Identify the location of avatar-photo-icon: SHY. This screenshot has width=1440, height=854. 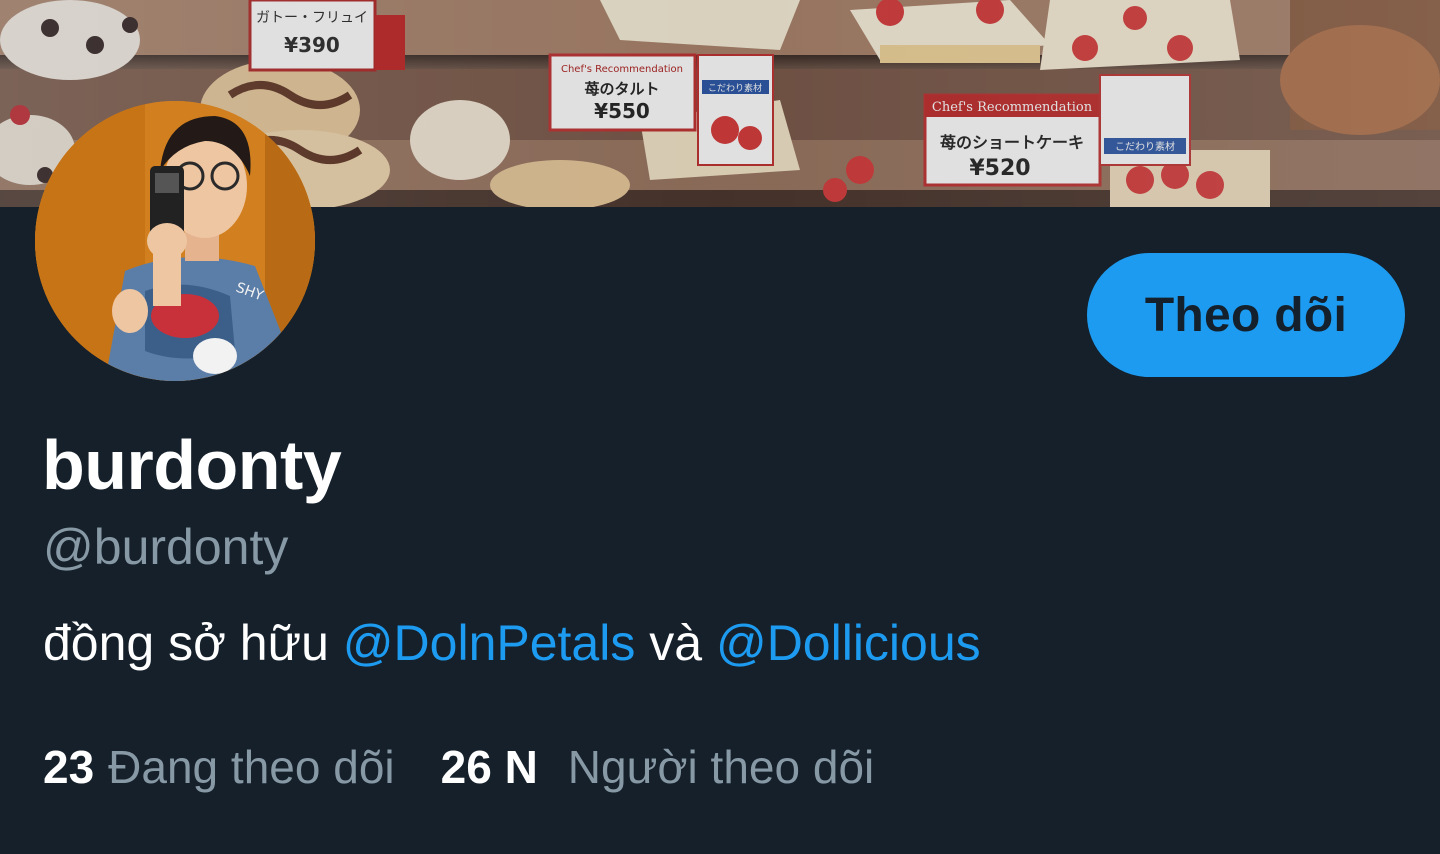
(175, 241).